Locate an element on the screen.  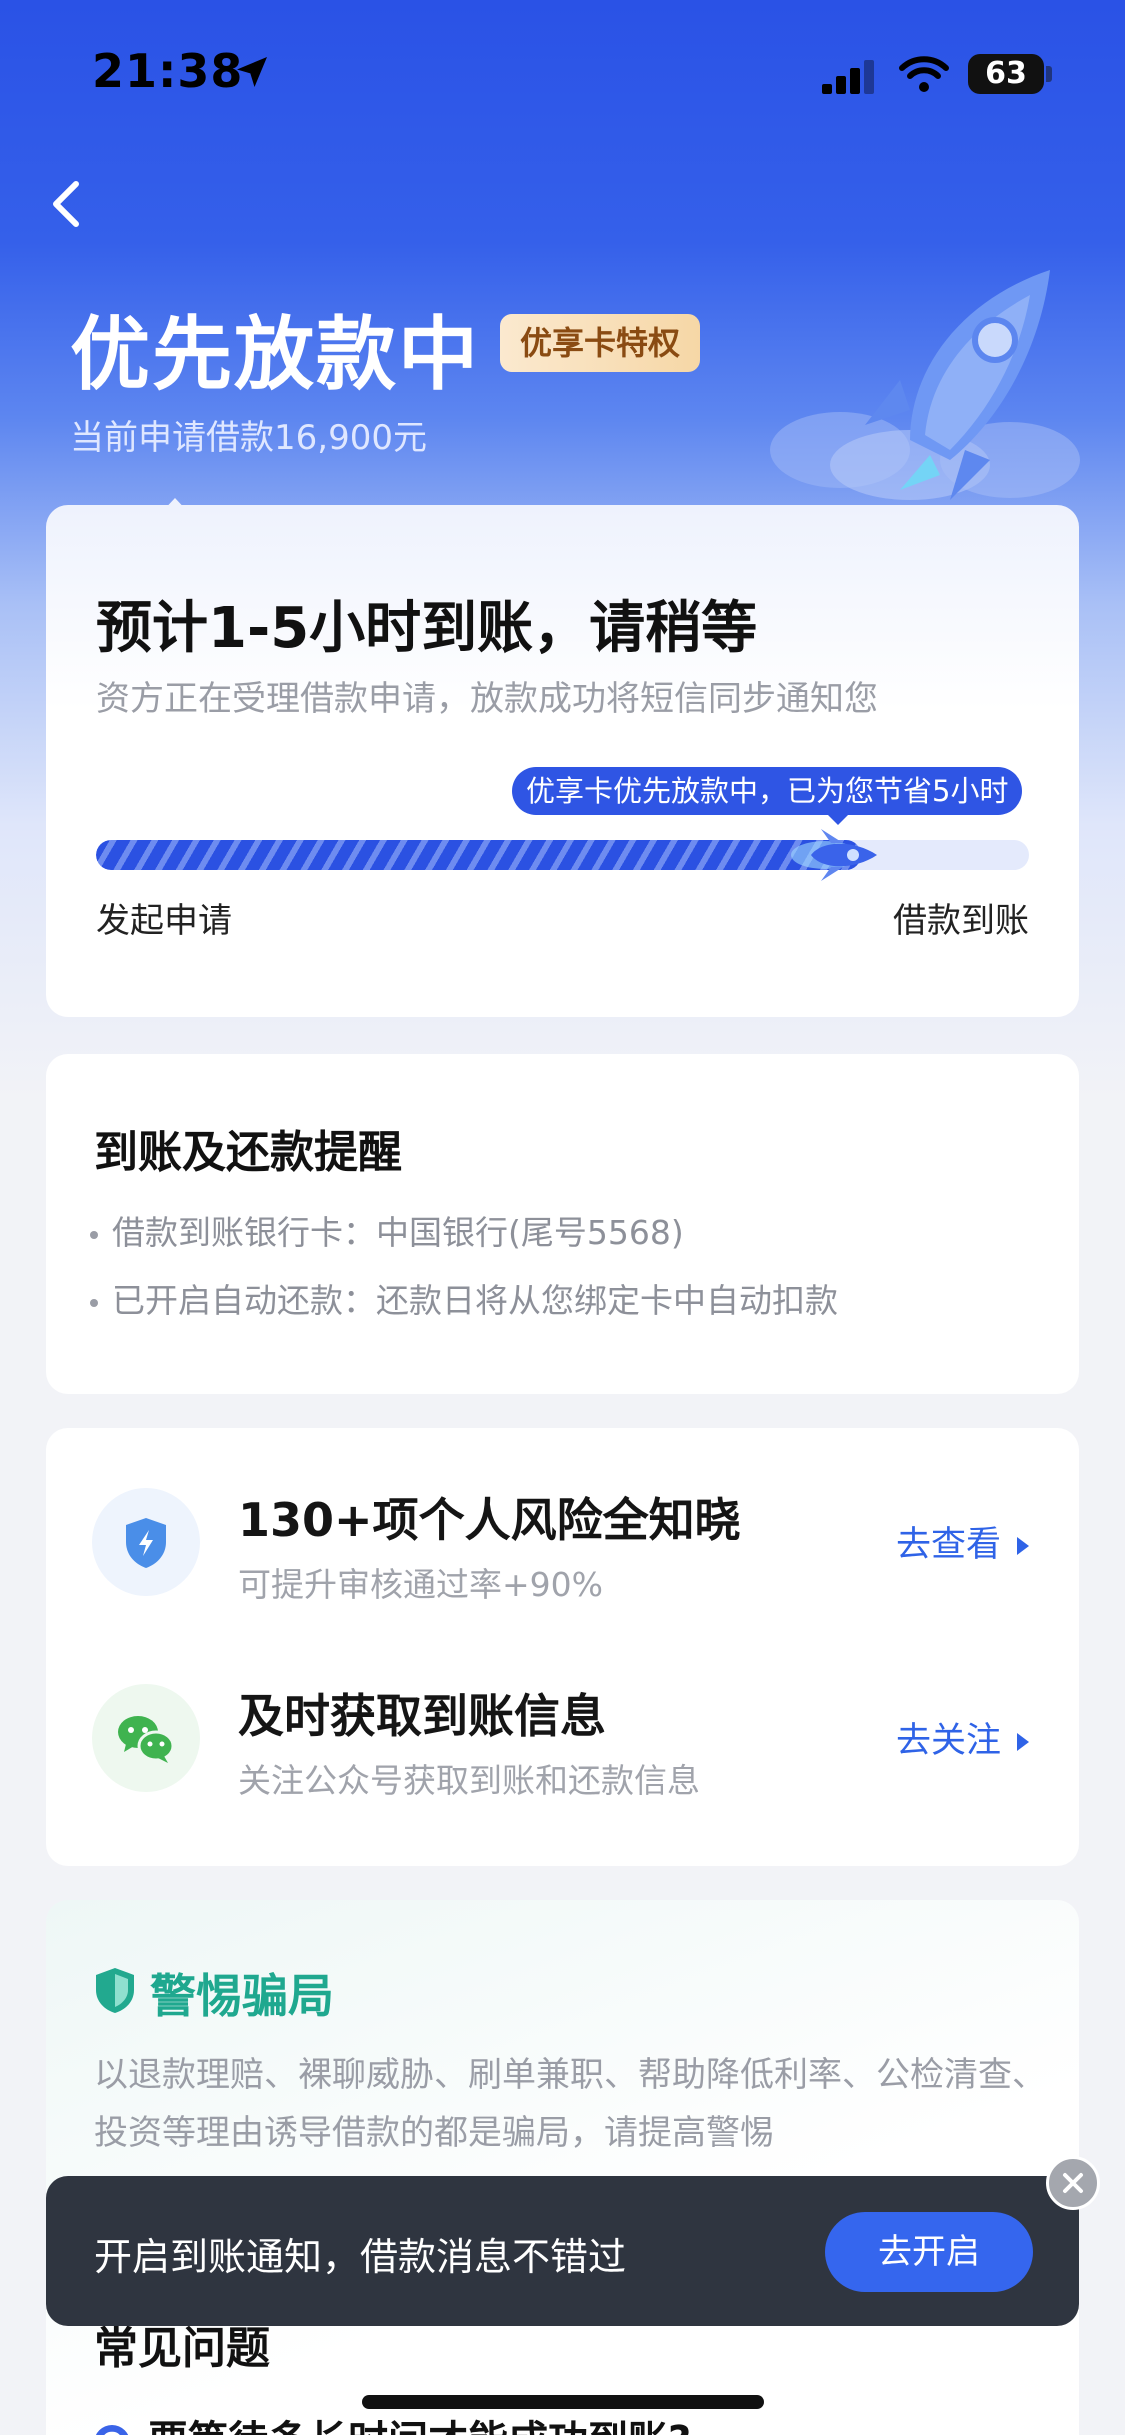
status-bar: 21:38 63 is located at coordinates (562, 70).